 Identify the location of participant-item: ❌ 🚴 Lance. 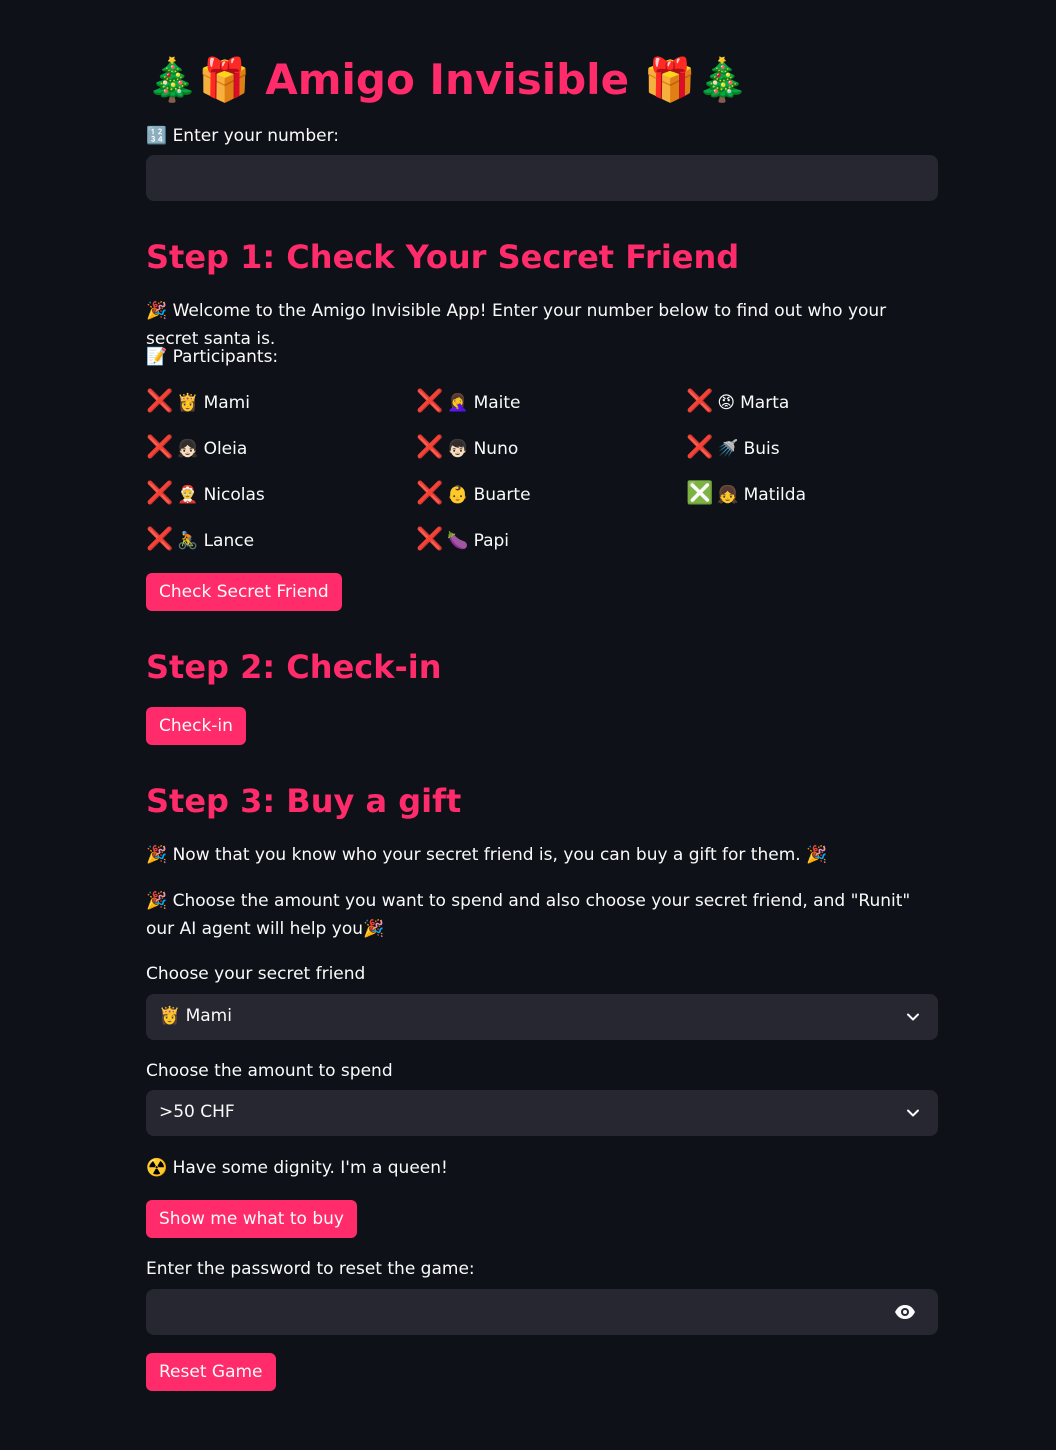
(200, 539).